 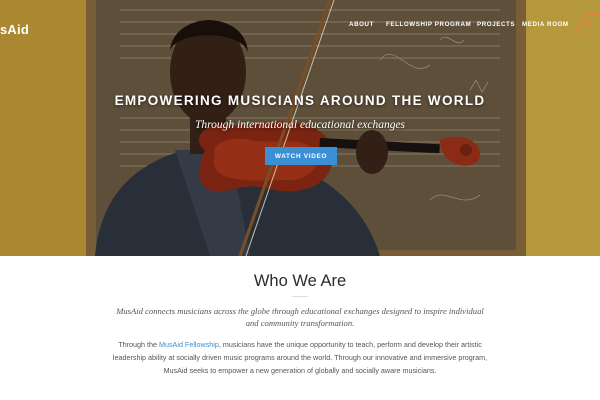 I want to click on site-logo: sAid, so click(x=14, y=29).